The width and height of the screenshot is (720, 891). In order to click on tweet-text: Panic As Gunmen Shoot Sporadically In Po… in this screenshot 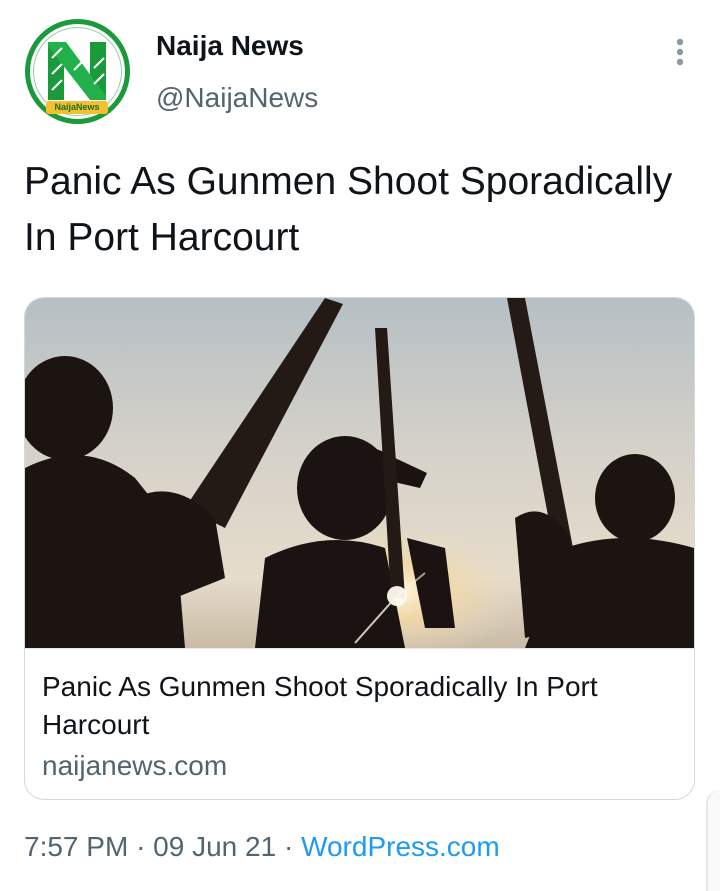, I will do `click(348, 209)`.